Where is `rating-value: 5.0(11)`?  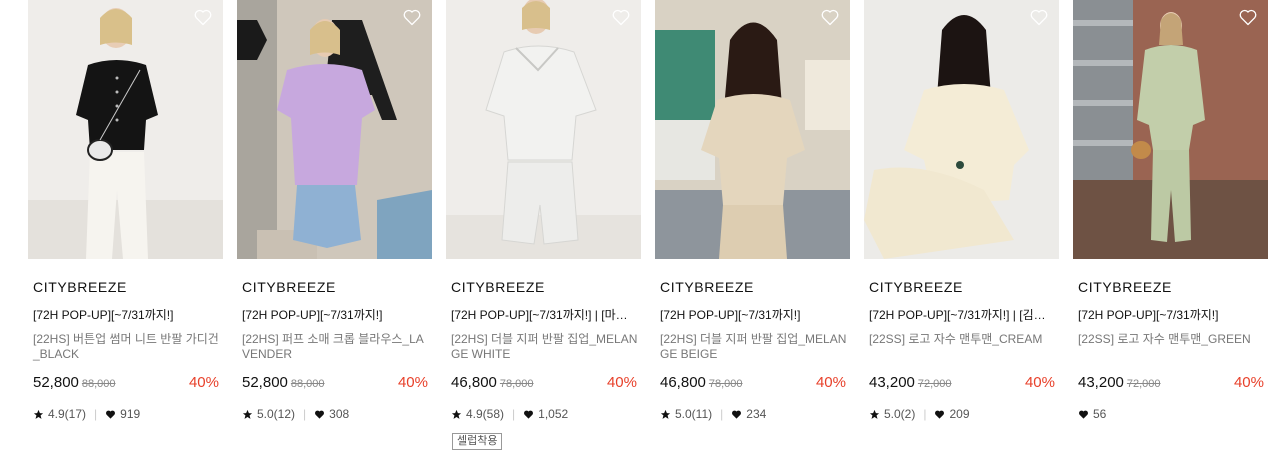
rating-value: 5.0(11) is located at coordinates (694, 414).